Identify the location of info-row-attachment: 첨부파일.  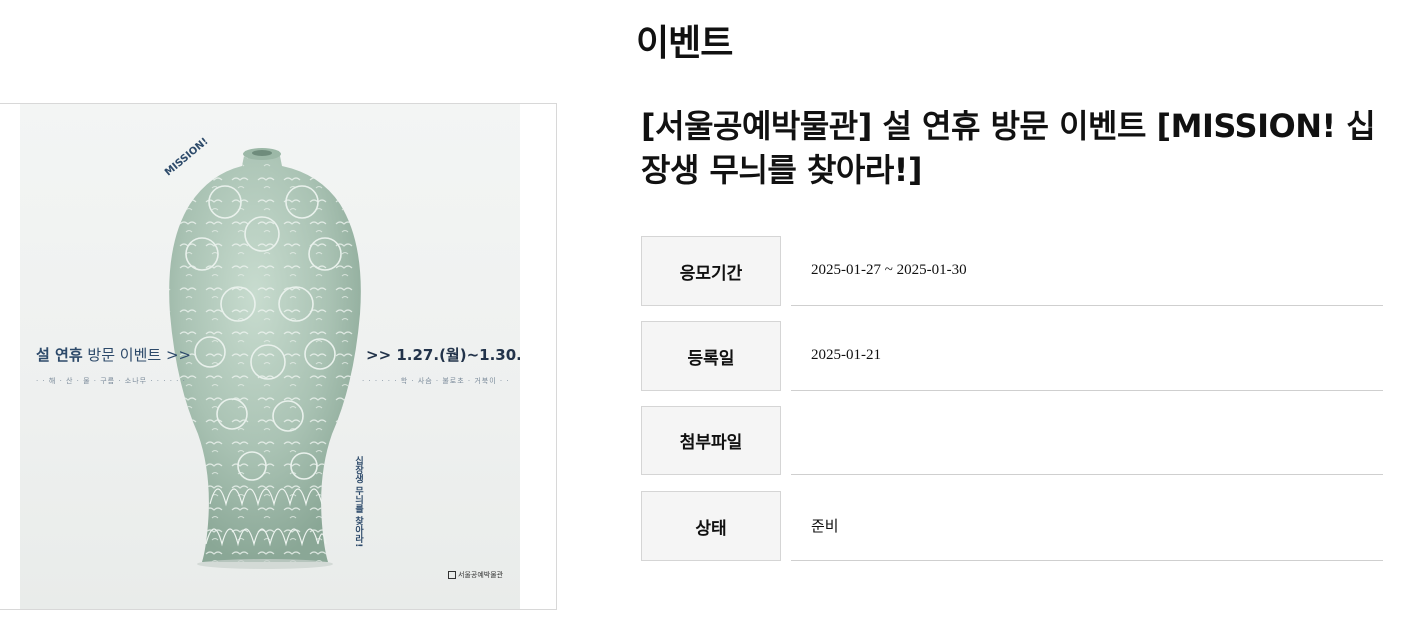
(1012, 441).